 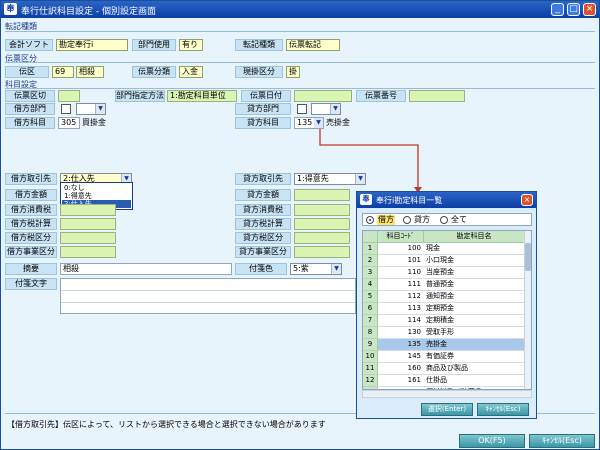 I want to click on table-row: 4 111 普通預金, so click(x=444, y=285).